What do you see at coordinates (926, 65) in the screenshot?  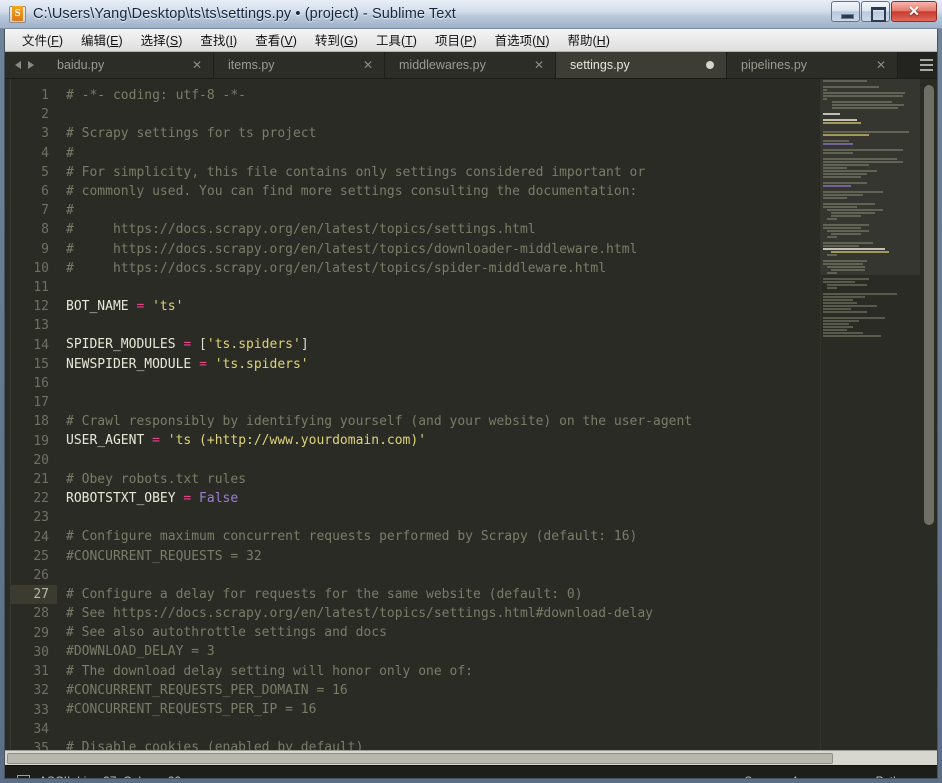 I see `hamburger-menu-icon` at bounding box center [926, 65].